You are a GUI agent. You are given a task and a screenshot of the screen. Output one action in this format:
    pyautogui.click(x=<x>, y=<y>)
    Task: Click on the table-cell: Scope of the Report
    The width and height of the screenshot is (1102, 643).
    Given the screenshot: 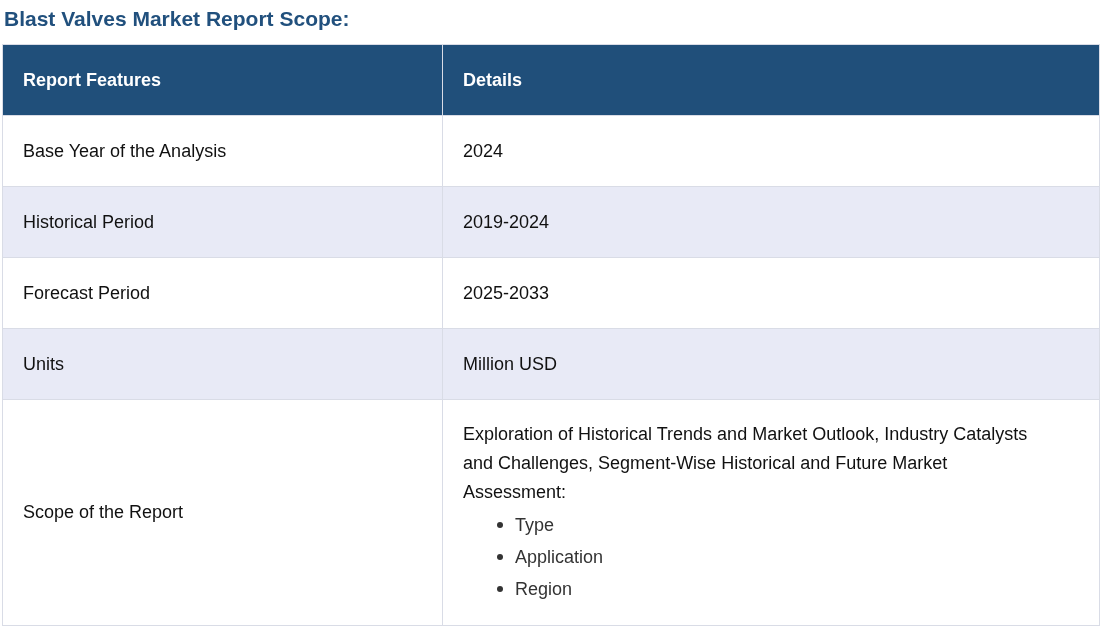 What is the action you would take?
    pyautogui.click(x=222, y=512)
    